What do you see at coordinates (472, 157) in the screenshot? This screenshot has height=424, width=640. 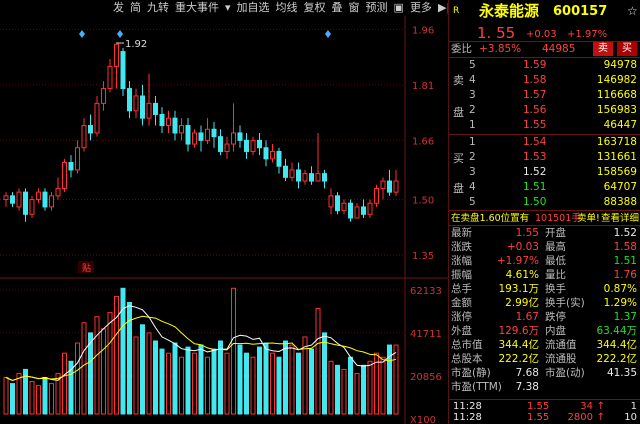 I see `order-level: 2` at bounding box center [472, 157].